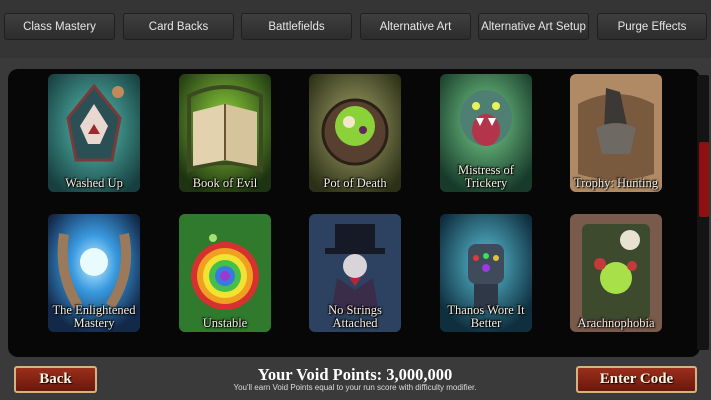 This screenshot has width=711, height=400. Describe the element at coordinates (94, 316) in the screenshot. I see `card-label: The Enlightened Mastery` at that location.